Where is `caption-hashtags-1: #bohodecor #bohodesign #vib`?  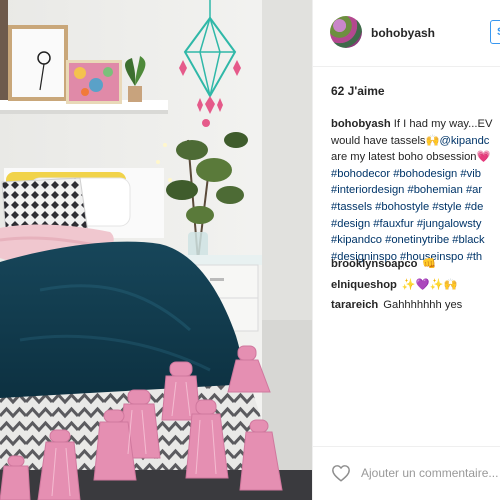 caption-hashtags-1: #bohodecor #bohodesign #vib is located at coordinates (415, 174).